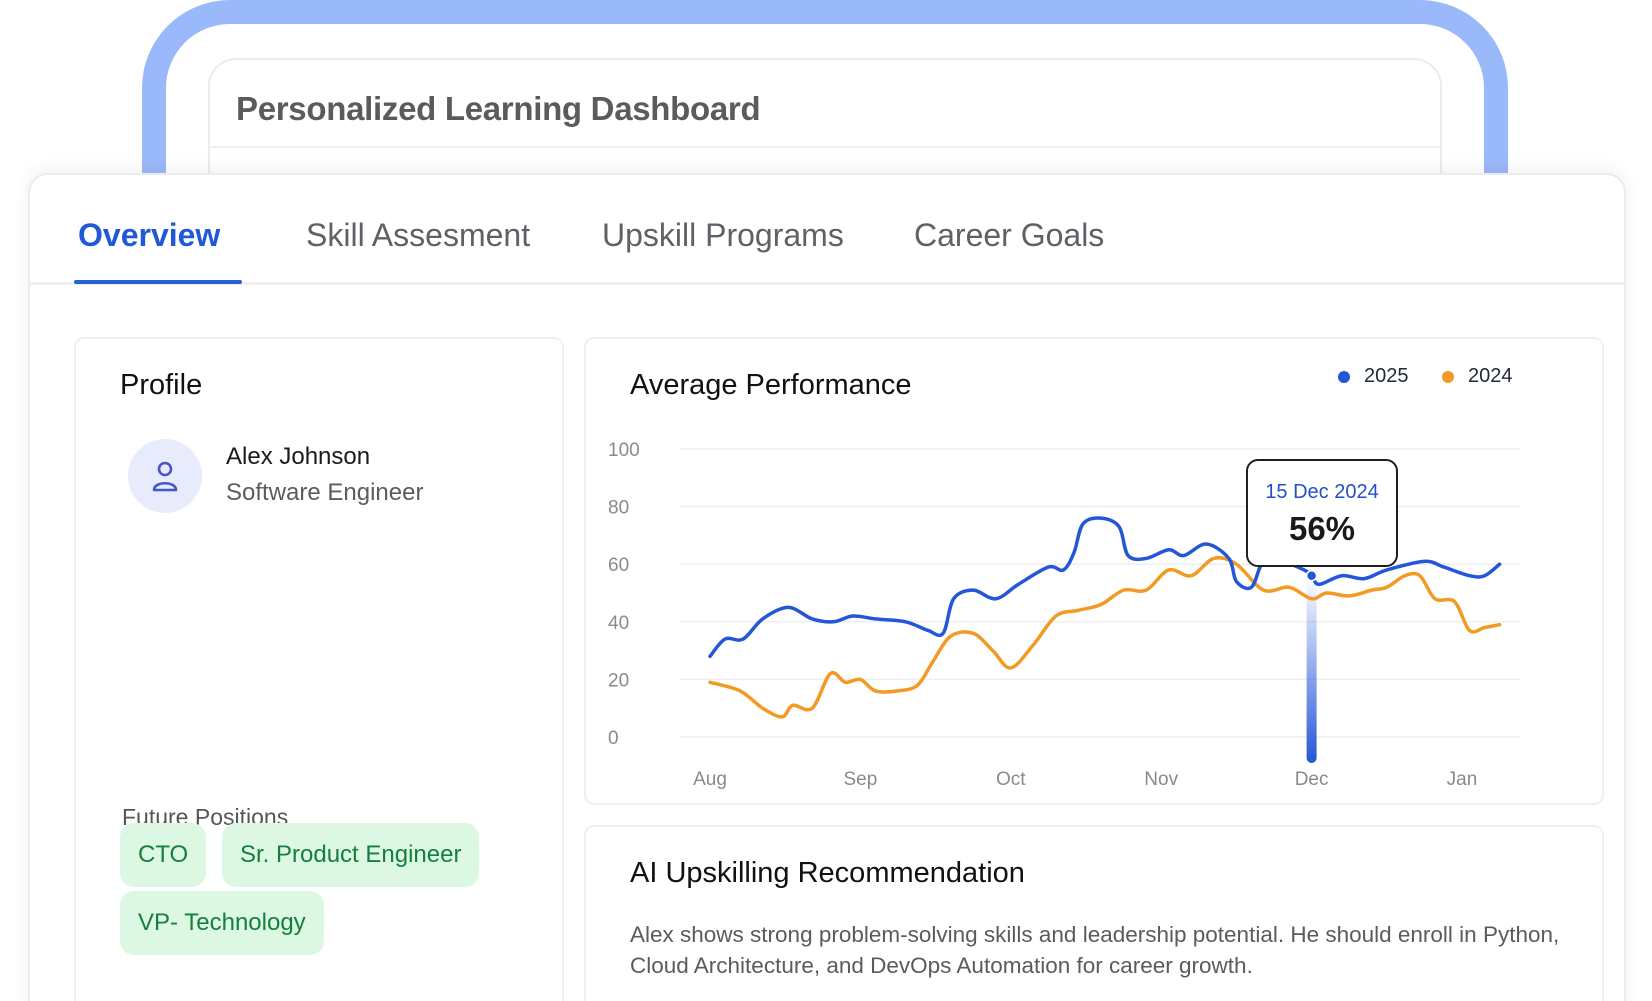 Image resolution: width=1652 pixels, height=1001 pixels. Describe the element at coordinates (1011, 779) in the screenshot. I see `x-tick-oct: Oct` at that location.